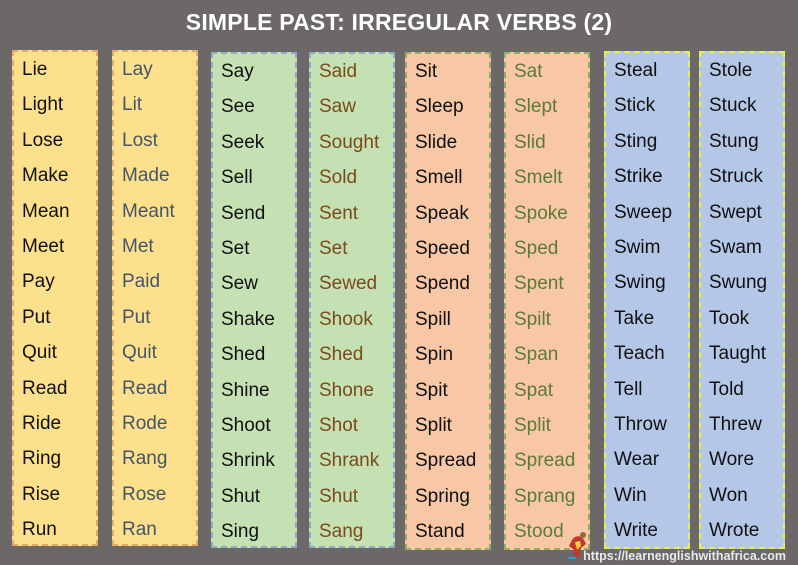 The width and height of the screenshot is (798, 565). Describe the element at coordinates (530, 142) in the screenshot. I see `past-form-verb: Slid` at that location.